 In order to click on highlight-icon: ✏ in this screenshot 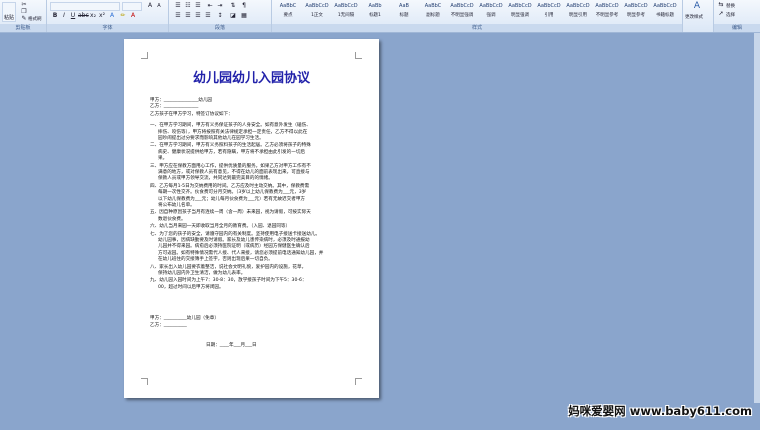, I will do `click(123, 16)`.